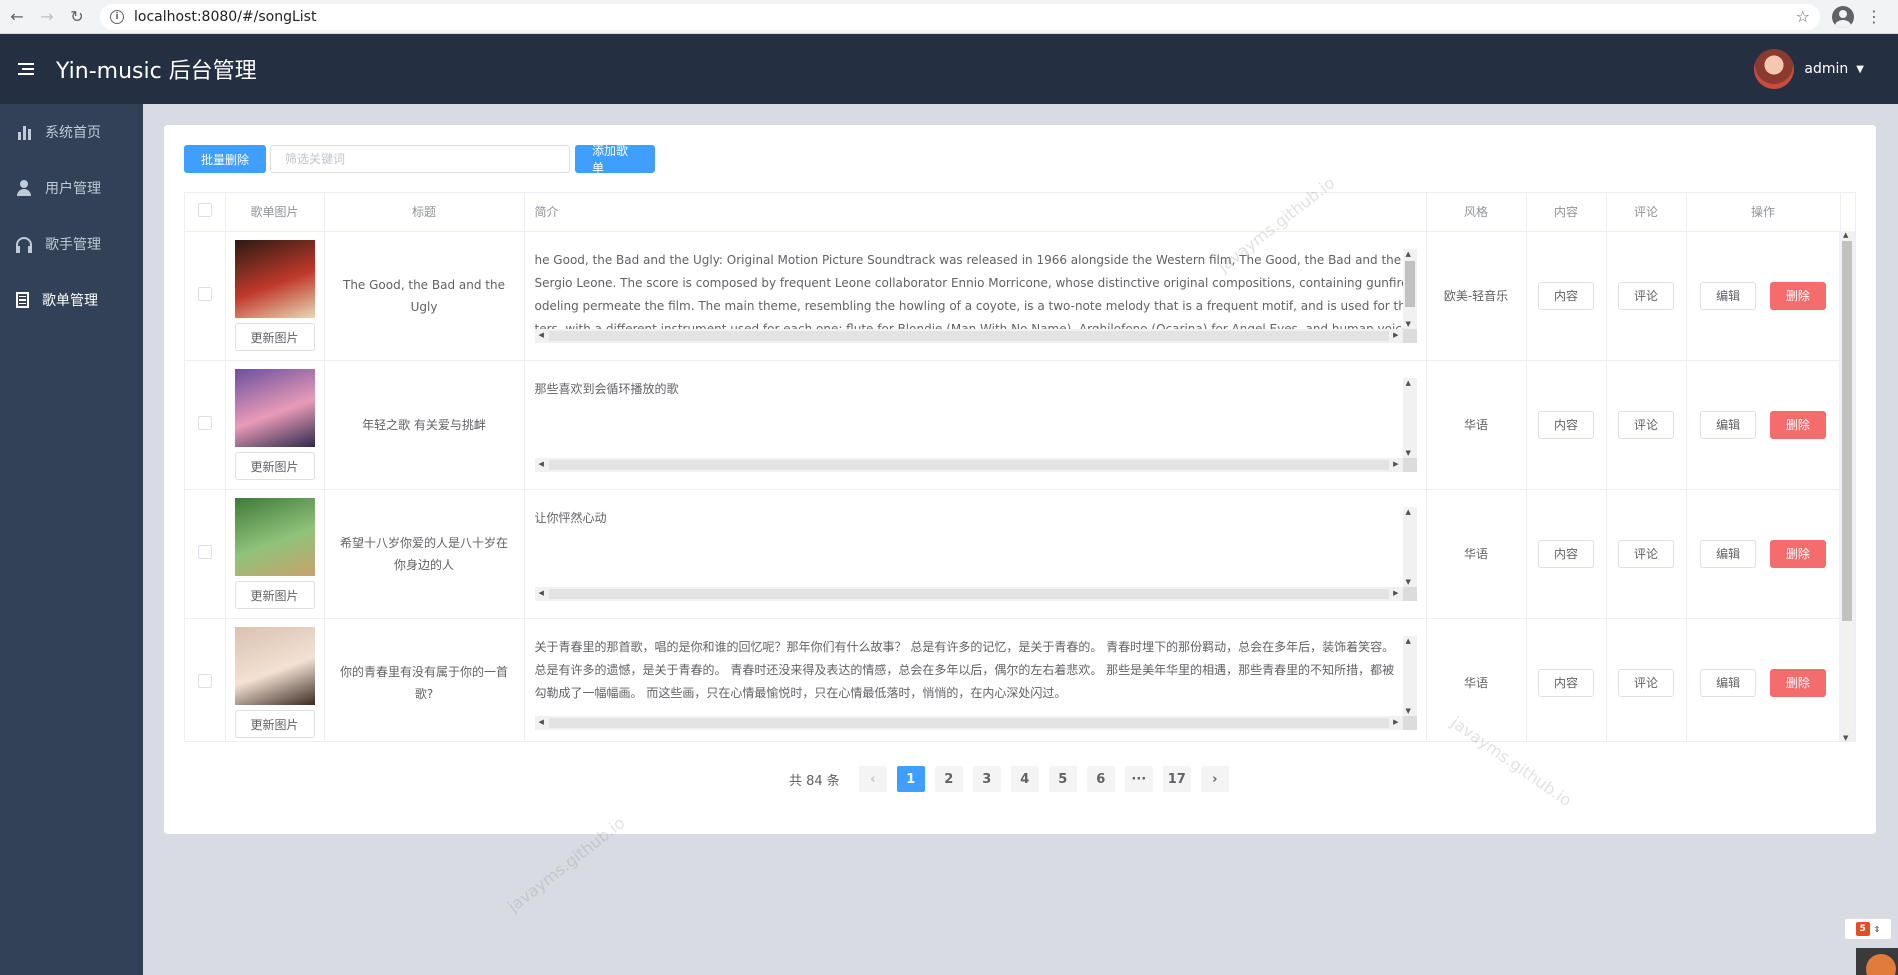  Describe the element at coordinates (71, 244) in the screenshot. I see `sidebar-item-singers: 歌手管理` at that location.